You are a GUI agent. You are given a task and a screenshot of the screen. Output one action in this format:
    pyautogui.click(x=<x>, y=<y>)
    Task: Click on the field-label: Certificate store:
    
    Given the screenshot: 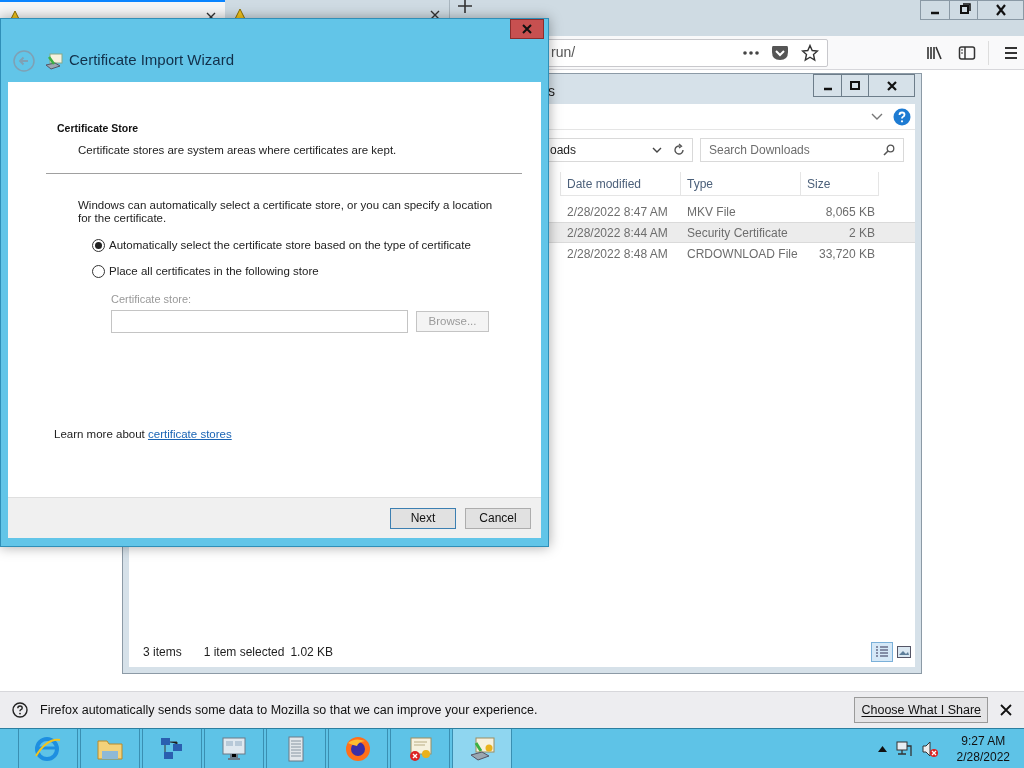 What is the action you would take?
    pyautogui.click(x=152, y=299)
    